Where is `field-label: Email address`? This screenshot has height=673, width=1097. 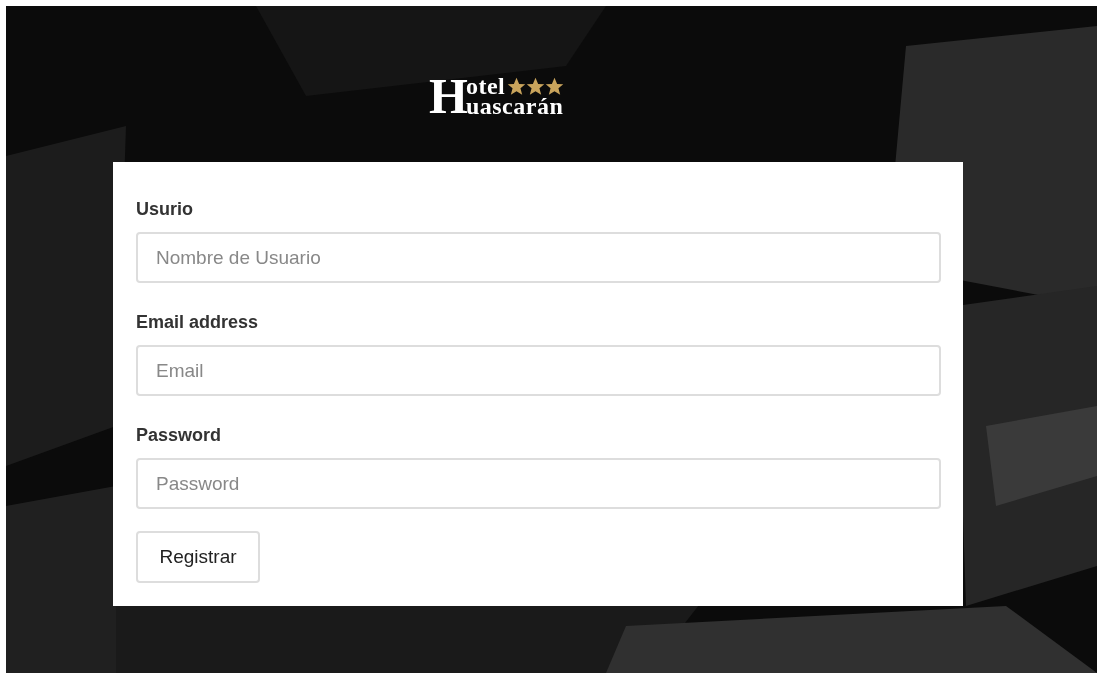
field-label: Email address is located at coordinates (197, 322).